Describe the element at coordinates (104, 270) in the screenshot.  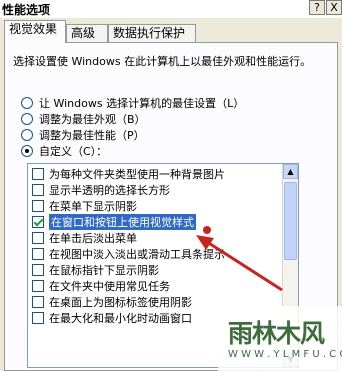
I see `list-item-label: 在鼠标指针下显示阴影` at that location.